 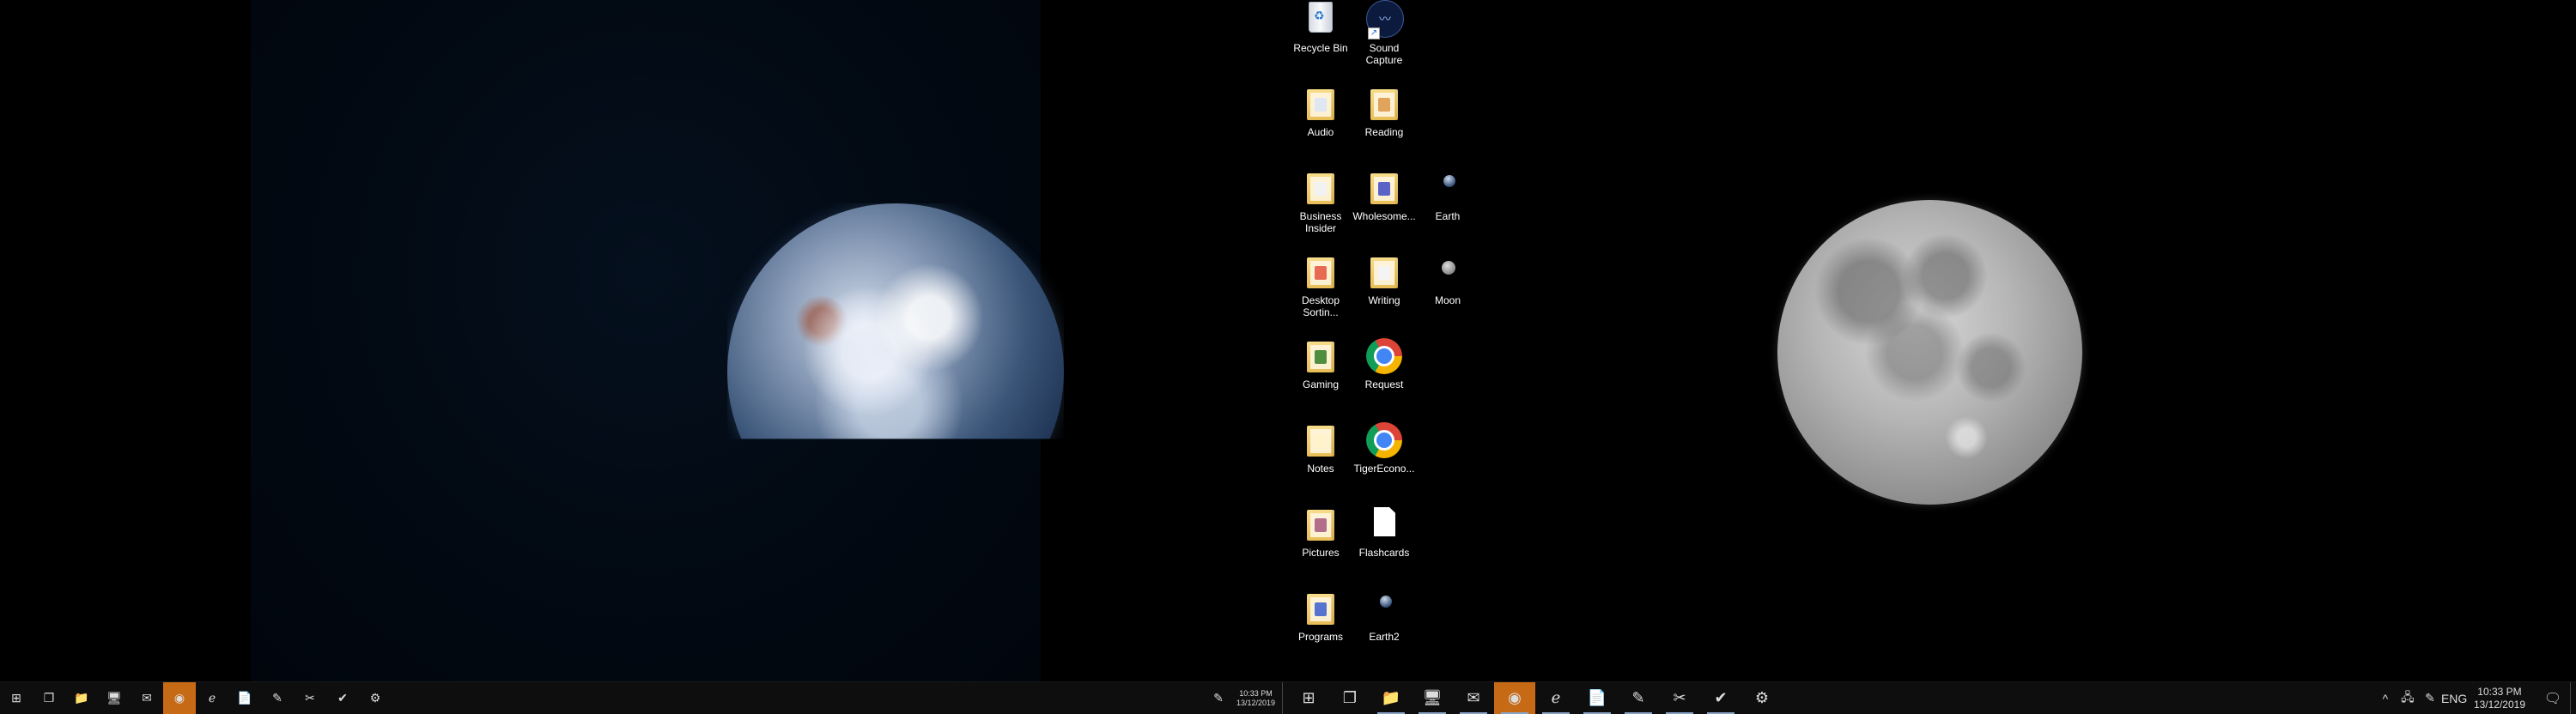 I want to click on tray-left: ✎ 10:33 PM 13/12/2019, so click(x=1247, y=698).